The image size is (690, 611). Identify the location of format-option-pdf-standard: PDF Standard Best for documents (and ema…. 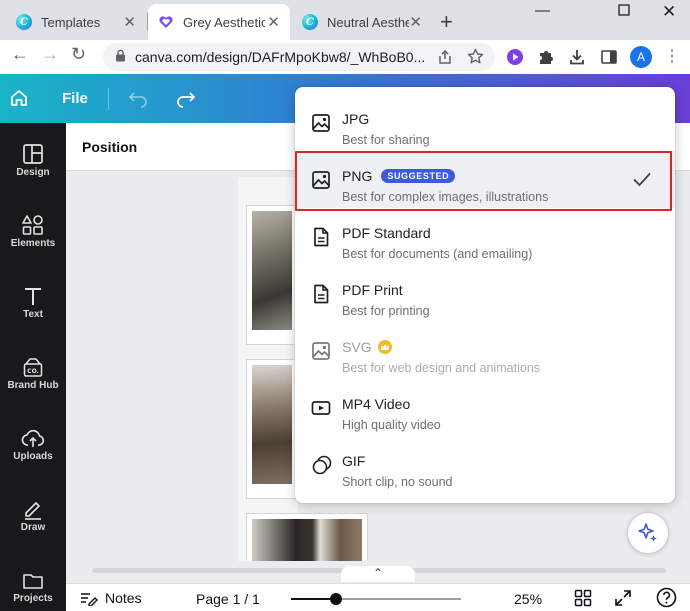
(485, 236).